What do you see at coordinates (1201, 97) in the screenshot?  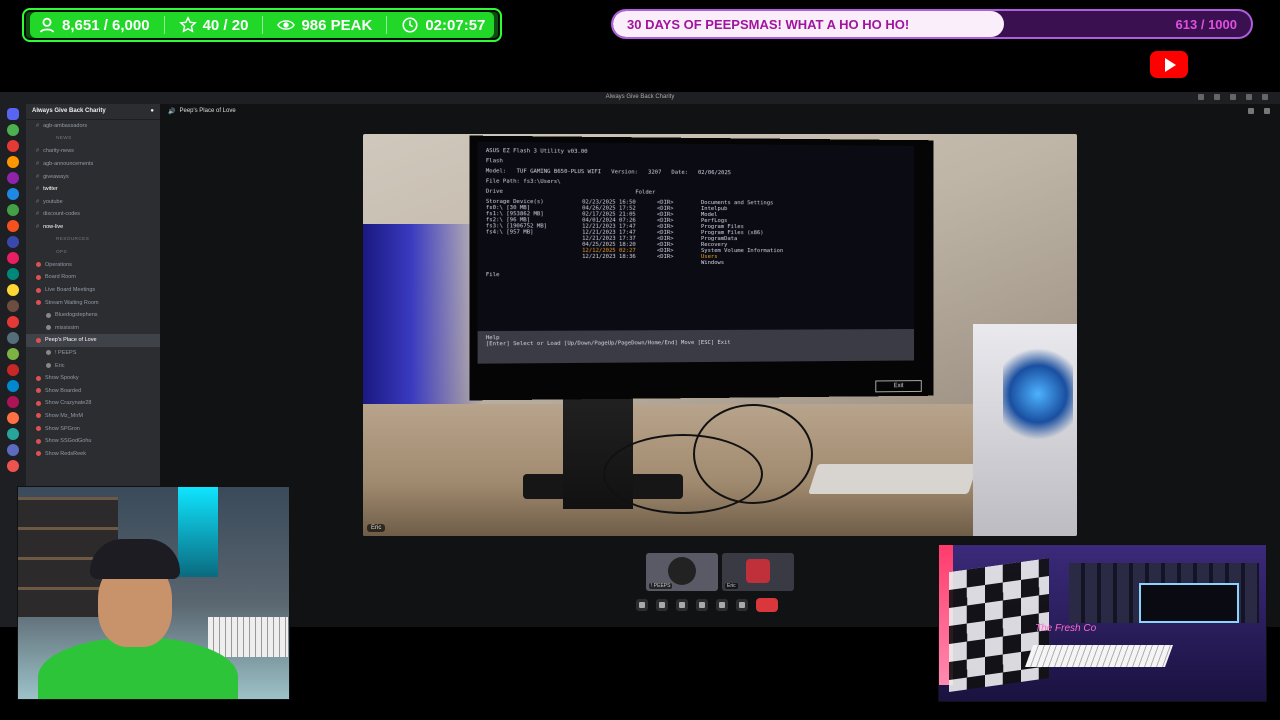 I see `inbox-icon` at bounding box center [1201, 97].